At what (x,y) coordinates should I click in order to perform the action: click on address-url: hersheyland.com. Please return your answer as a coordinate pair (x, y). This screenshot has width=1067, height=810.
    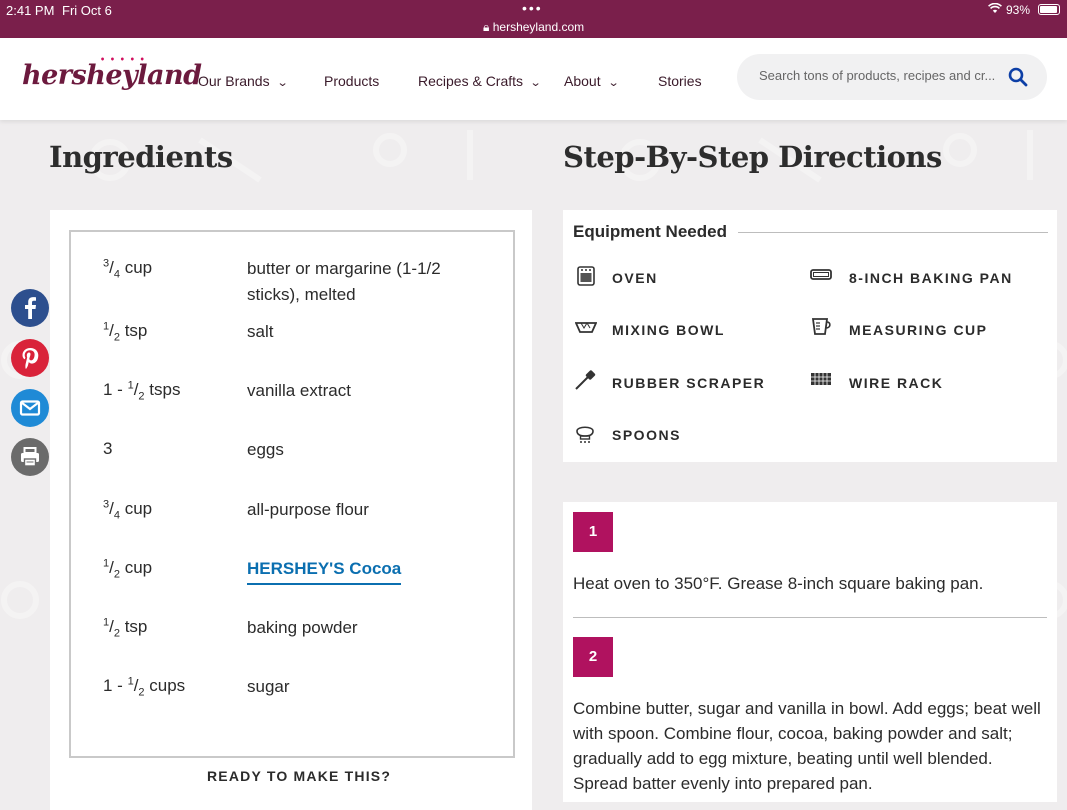
    Looking at the image, I should click on (538, 27).